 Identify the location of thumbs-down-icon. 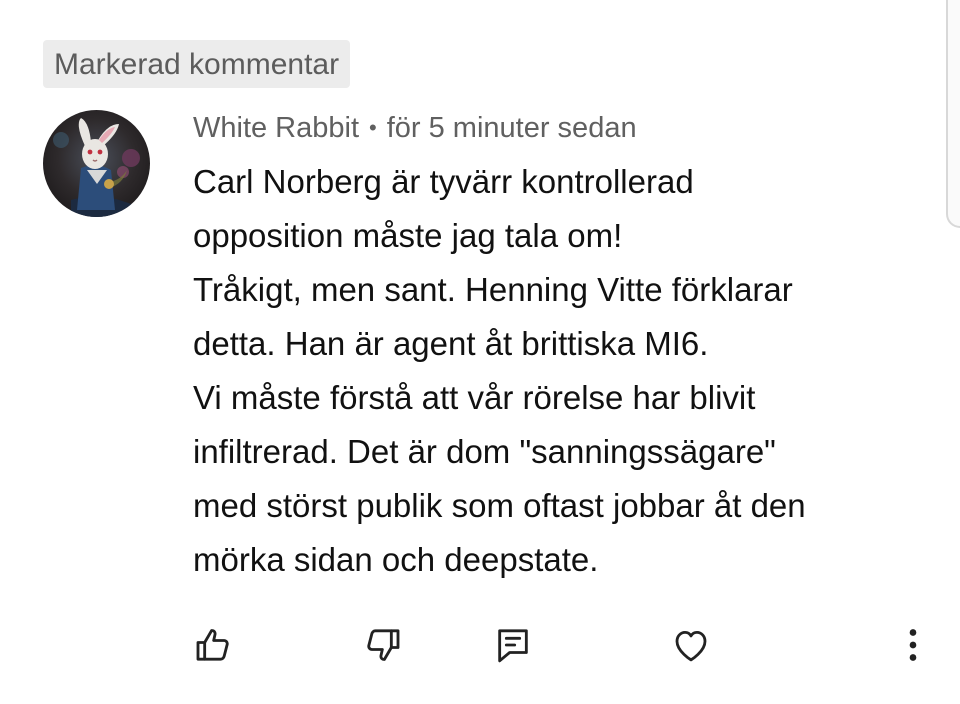
(383, 645).